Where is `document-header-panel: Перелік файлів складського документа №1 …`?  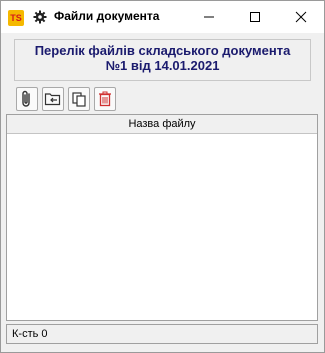 document-header-panel: Перелік файлів складського документа №1 … is located at coordinates (162, 60).